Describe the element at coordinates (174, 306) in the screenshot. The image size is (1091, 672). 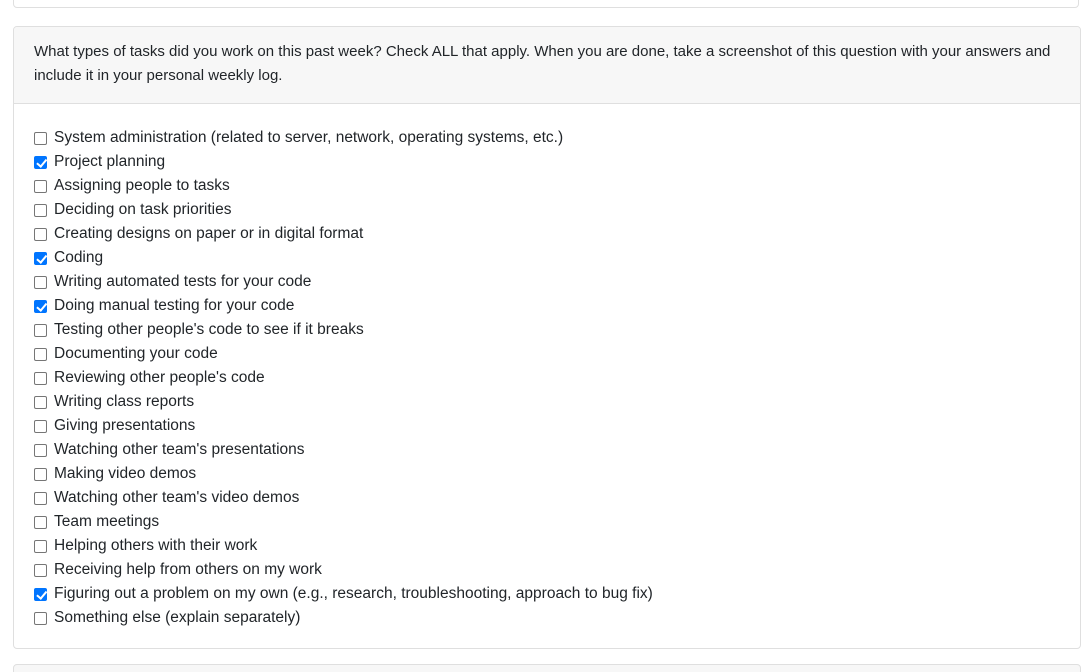
I see `option-label: Doing manual testing for your code` at that location.